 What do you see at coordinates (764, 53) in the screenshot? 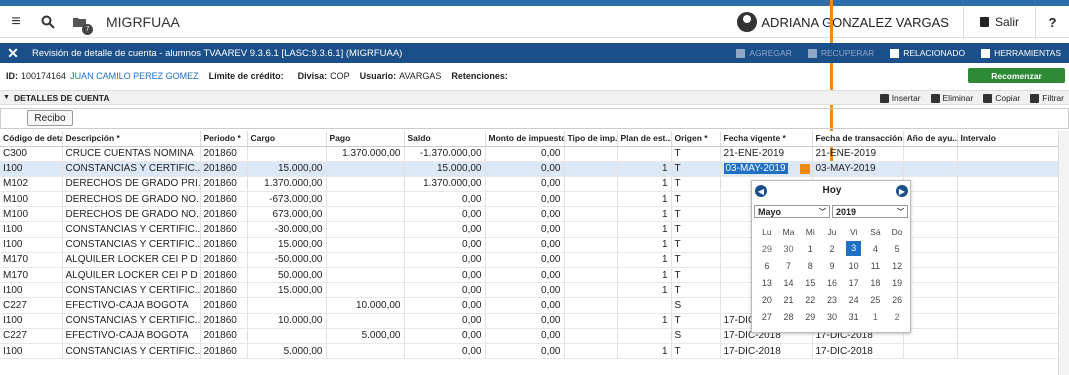
I see `add-button: AGREGAR` at bounding box center [764, 53].